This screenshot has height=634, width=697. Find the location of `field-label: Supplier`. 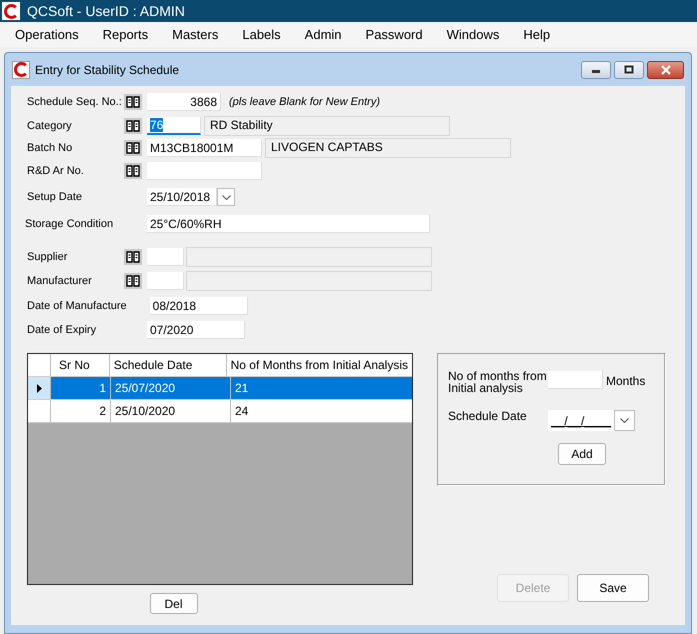

field-label: Supplier is located at coordinates (47, 257).